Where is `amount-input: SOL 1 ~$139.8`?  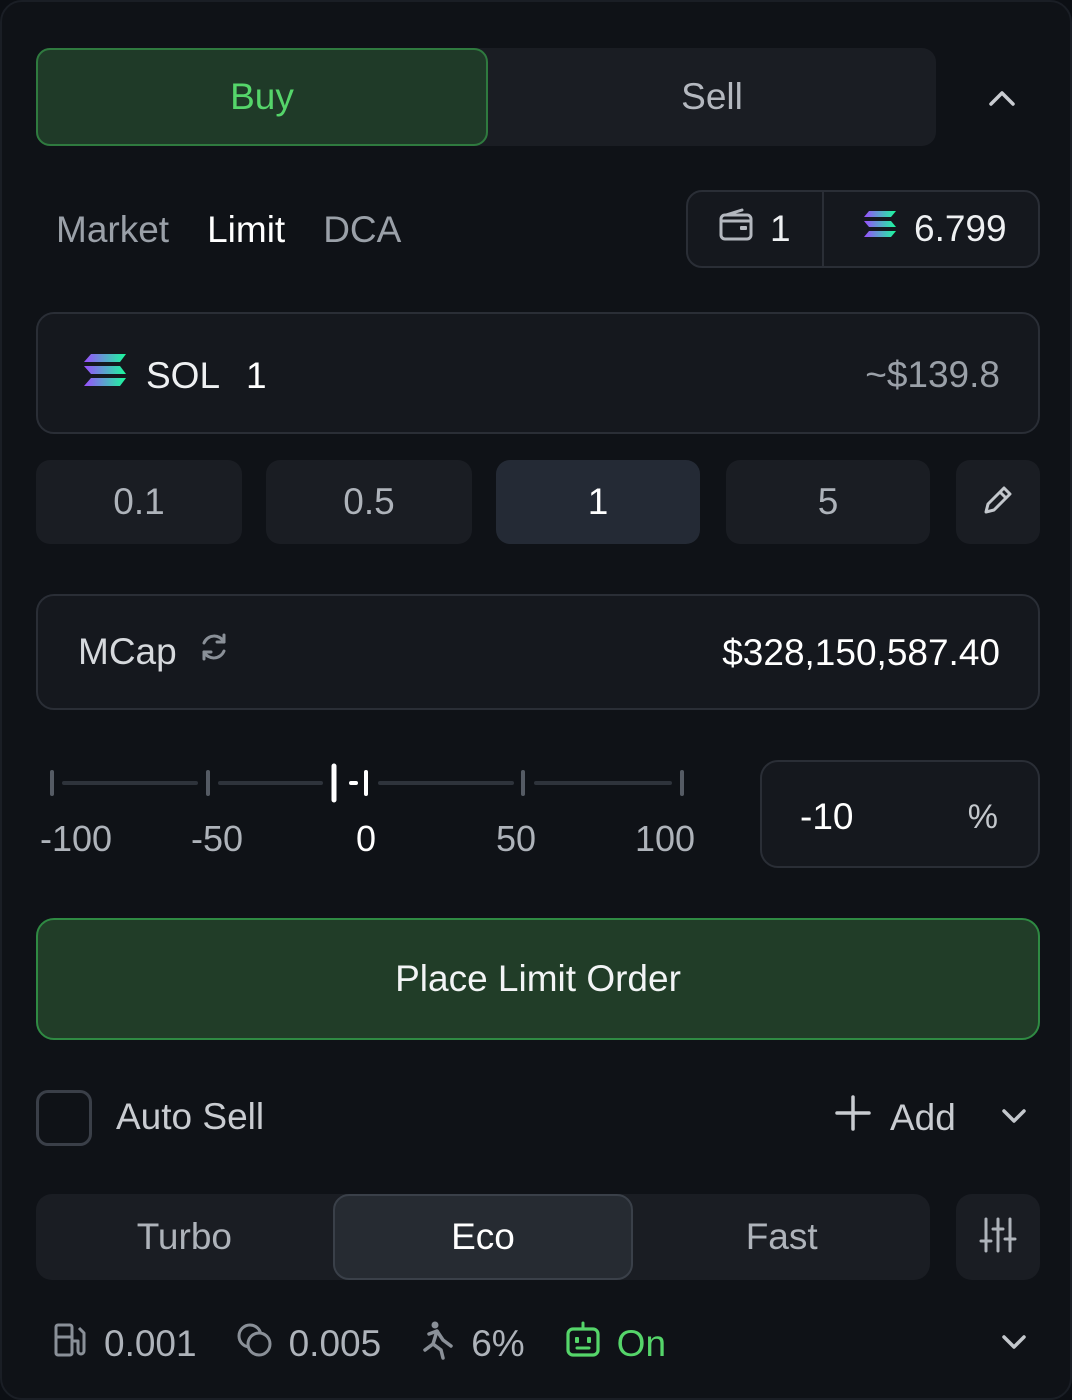 amount-input: SOL 1 ~$139.8 is located at coordinates (538, 373).